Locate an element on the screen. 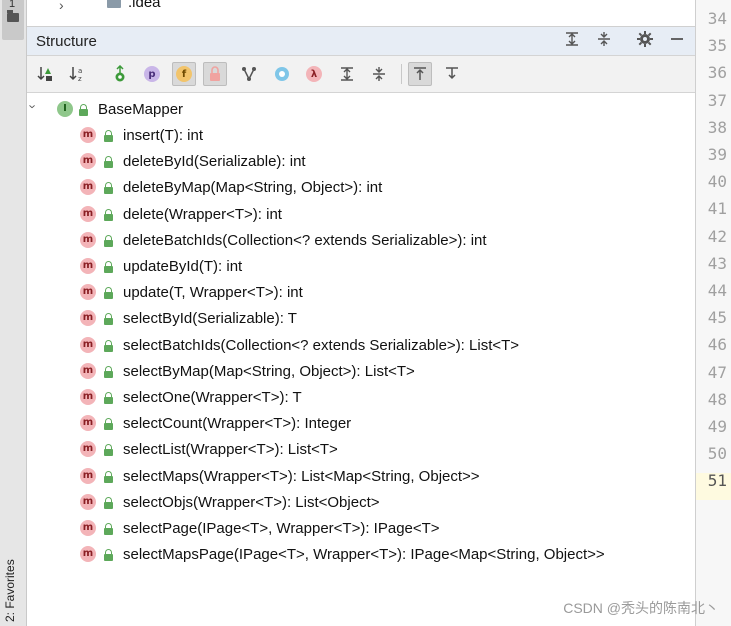 The height and width of the screenshot is (626, 731). show-non-public-icon is located at coordinates (215, 74).